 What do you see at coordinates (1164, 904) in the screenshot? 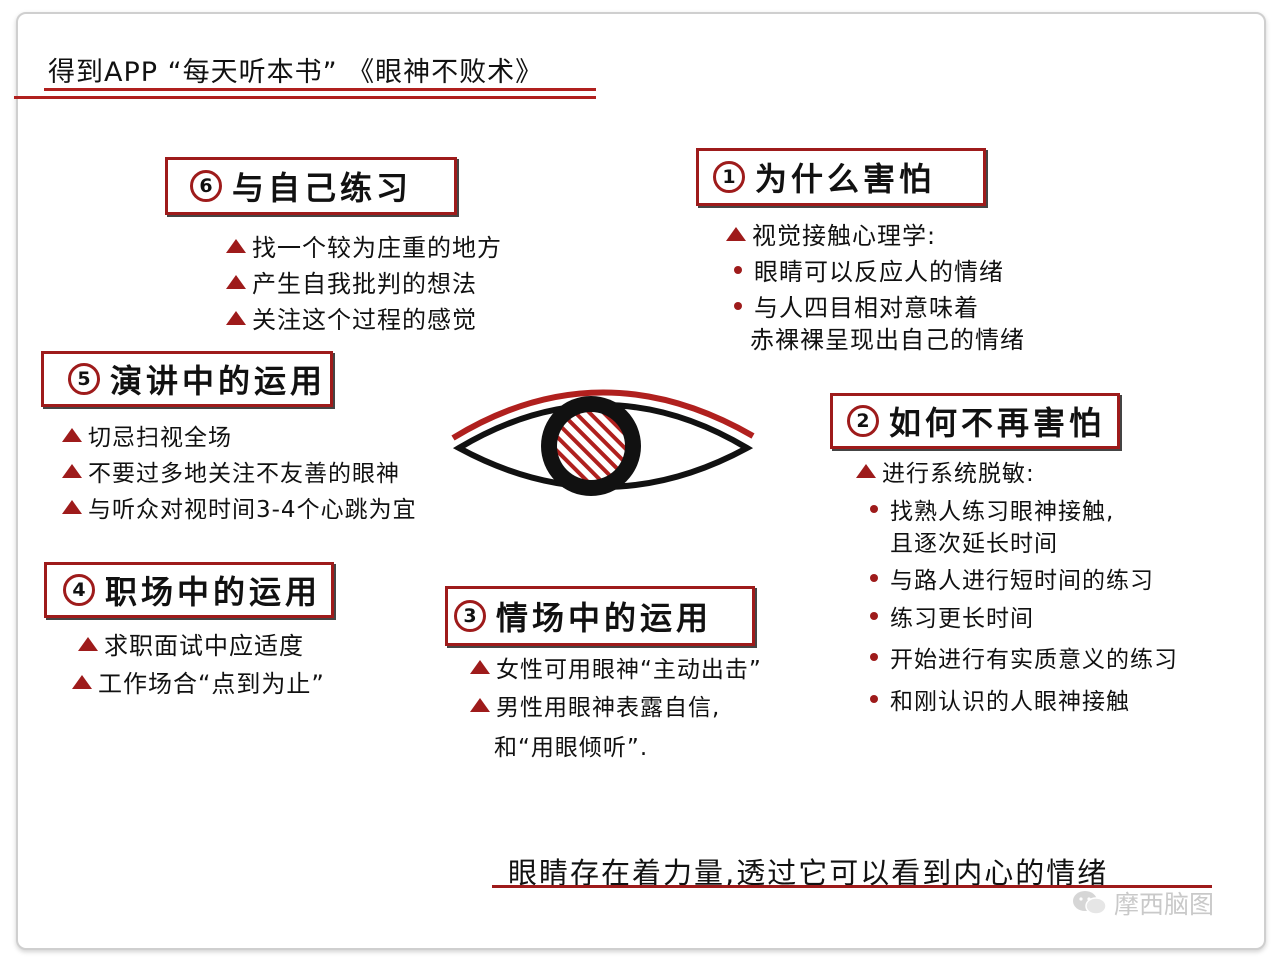
I see `watermark-text: 摩西脑图` at bounding box center [1164, 904].